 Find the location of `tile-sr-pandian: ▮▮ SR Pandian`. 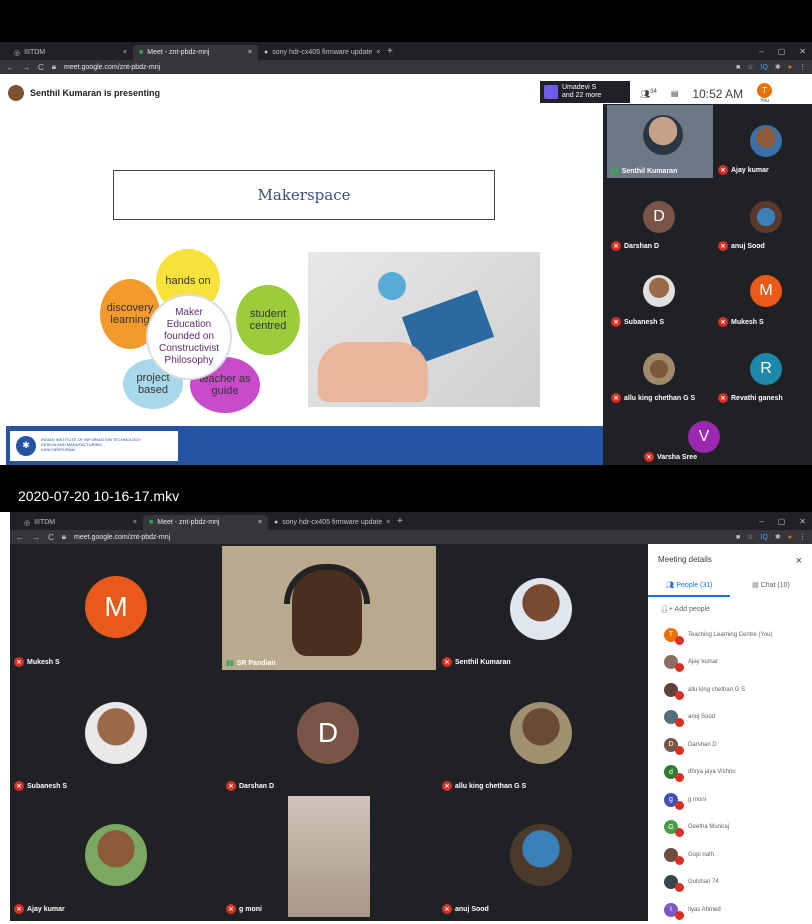

tile-sr-pandian: ▮▮ SR Pandian is located at coordinates (329, 608).